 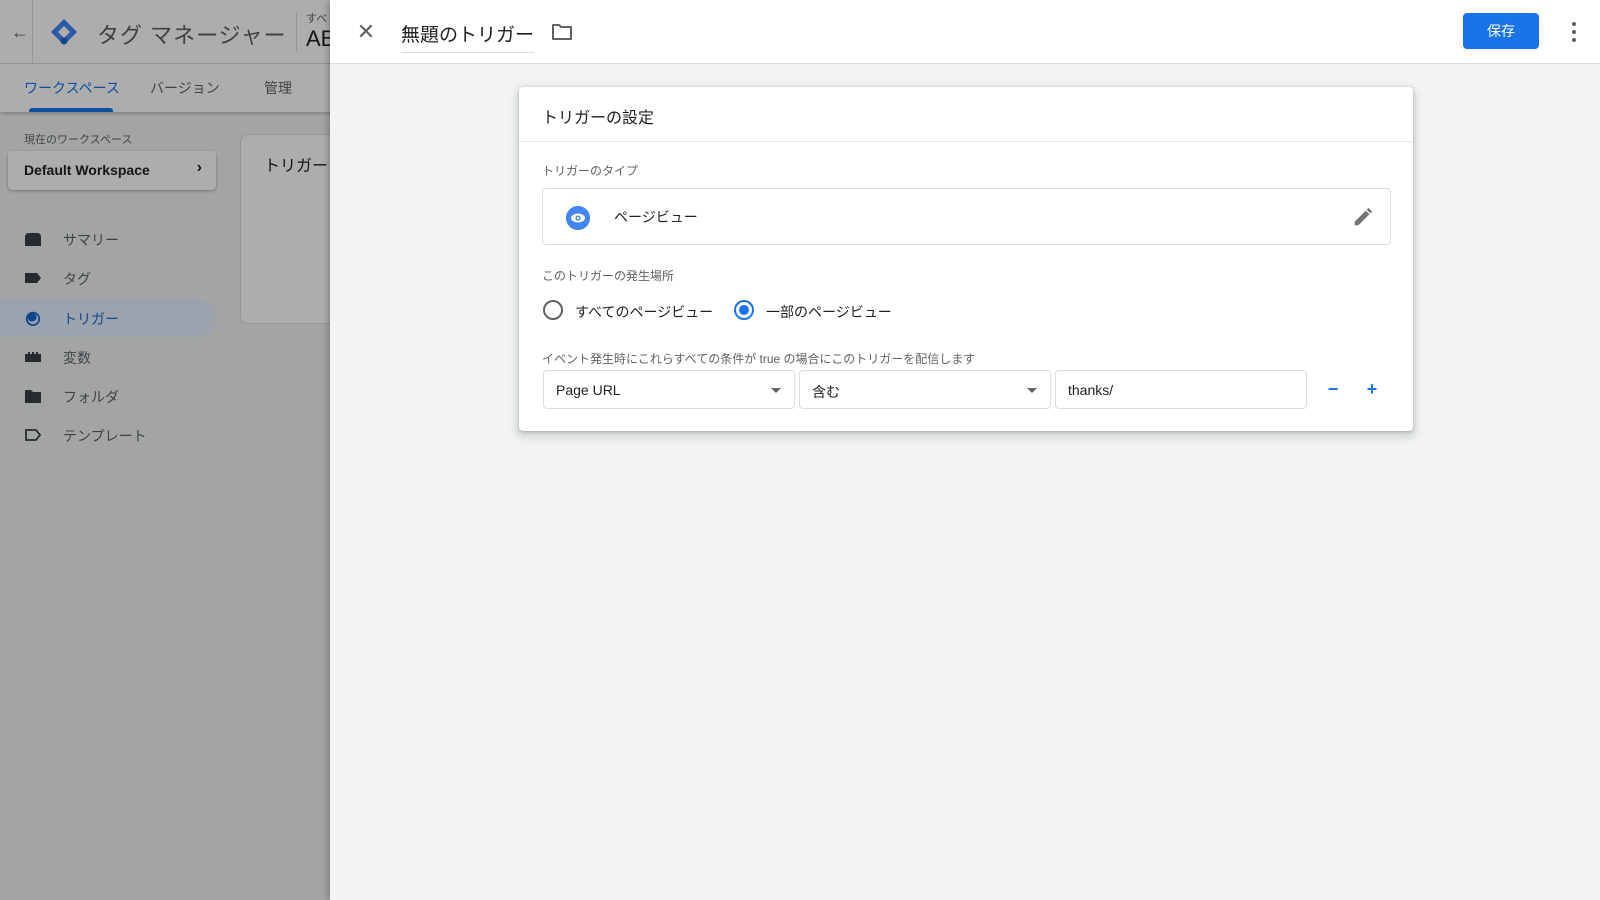 I want to click on pencil-icon, so click(x=1363, y=217).